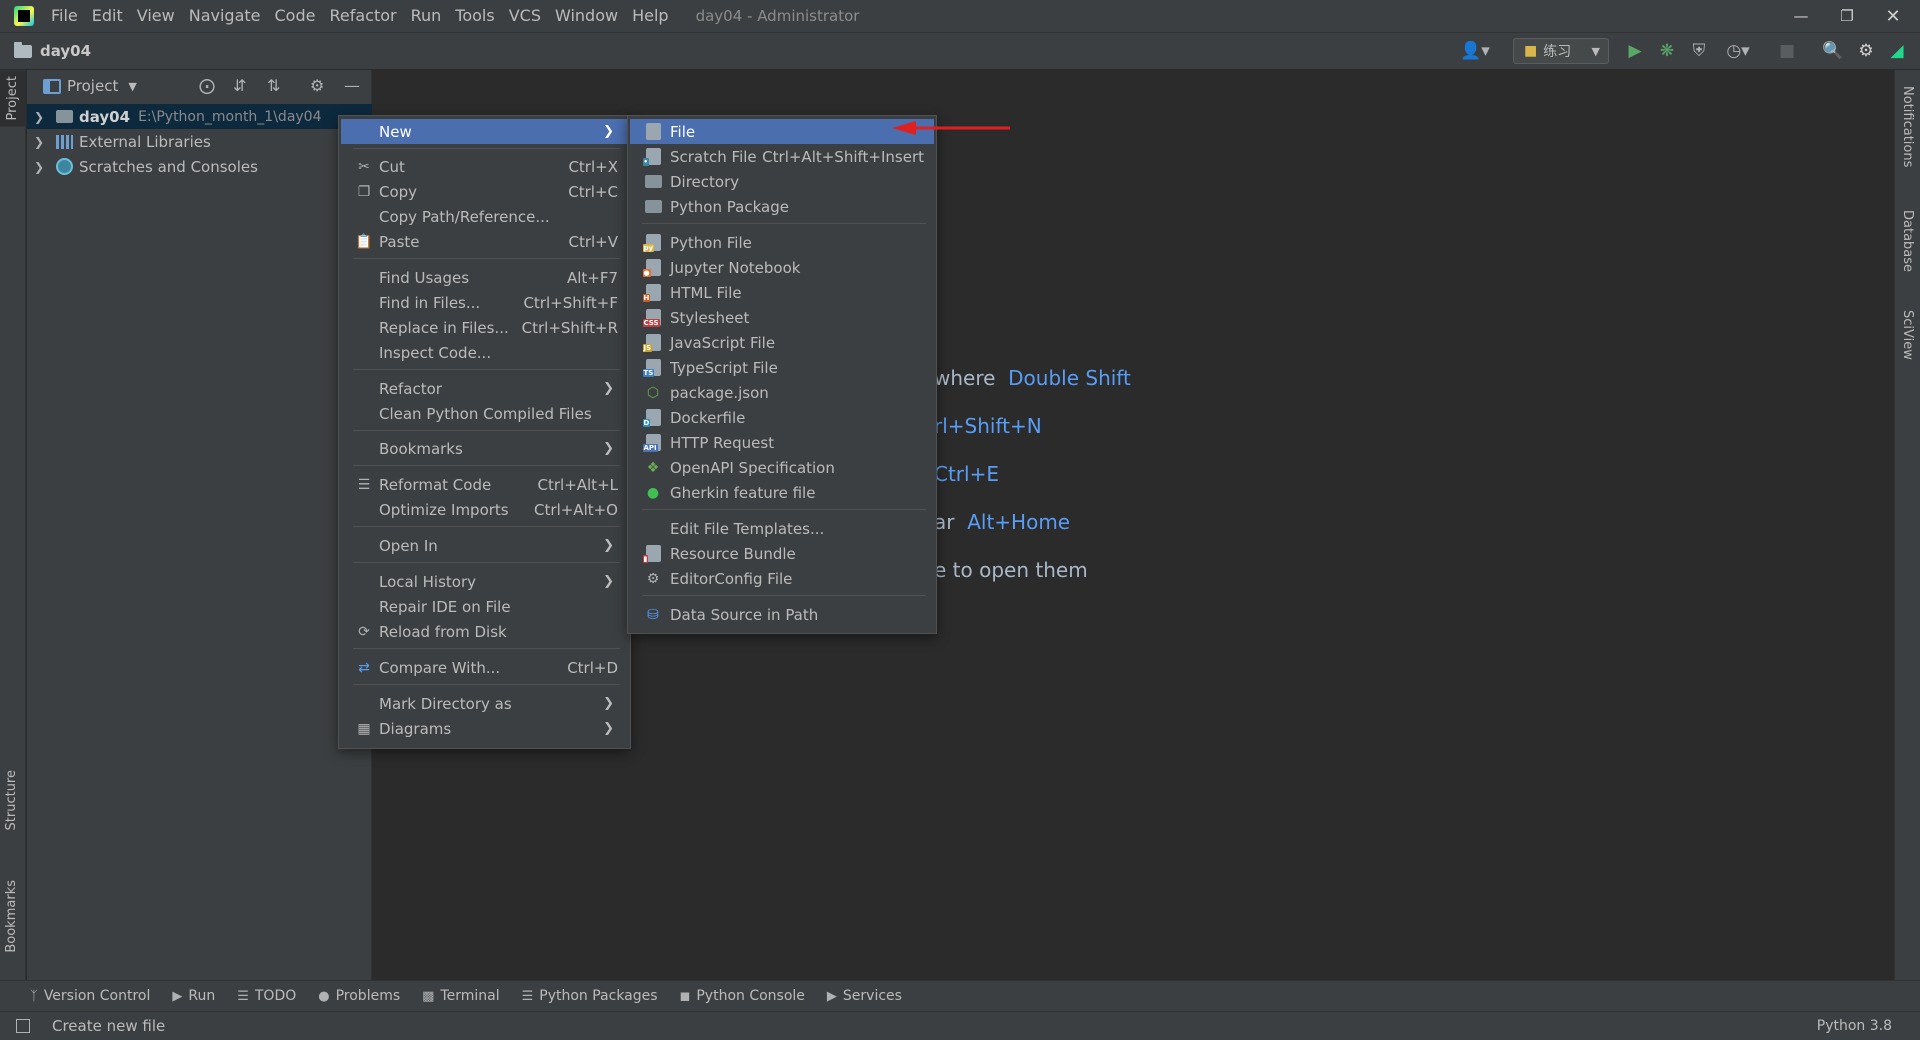 This screenshot has height=1040, width=1920. I want to click on user-account-icon: 👤▾, so click(1475, 51).